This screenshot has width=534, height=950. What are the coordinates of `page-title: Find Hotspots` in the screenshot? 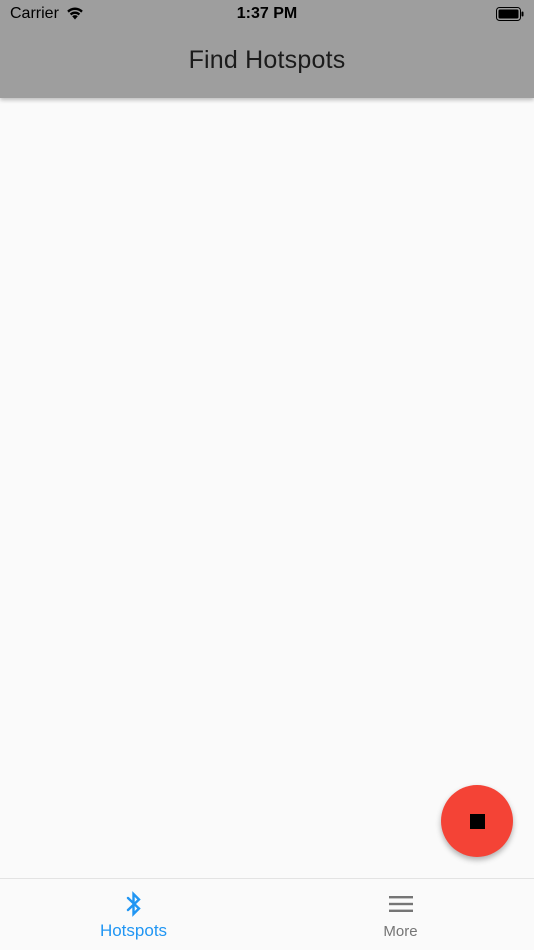 It's located at (267, 60).